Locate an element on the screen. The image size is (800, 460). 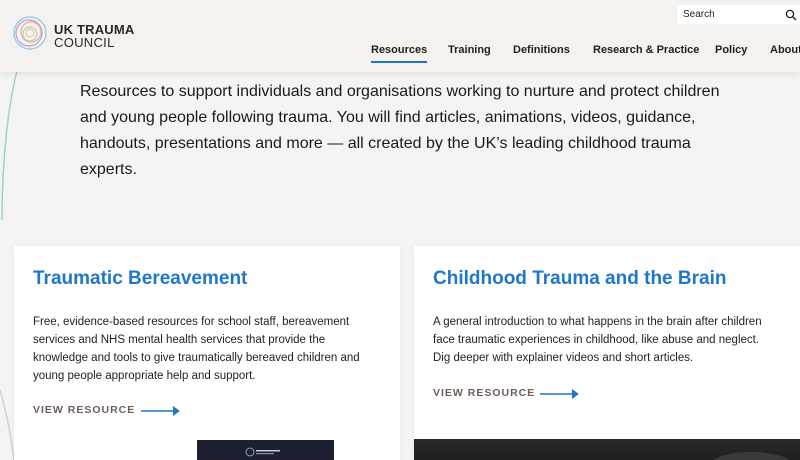
search-box is located at coordinates (738, 14).